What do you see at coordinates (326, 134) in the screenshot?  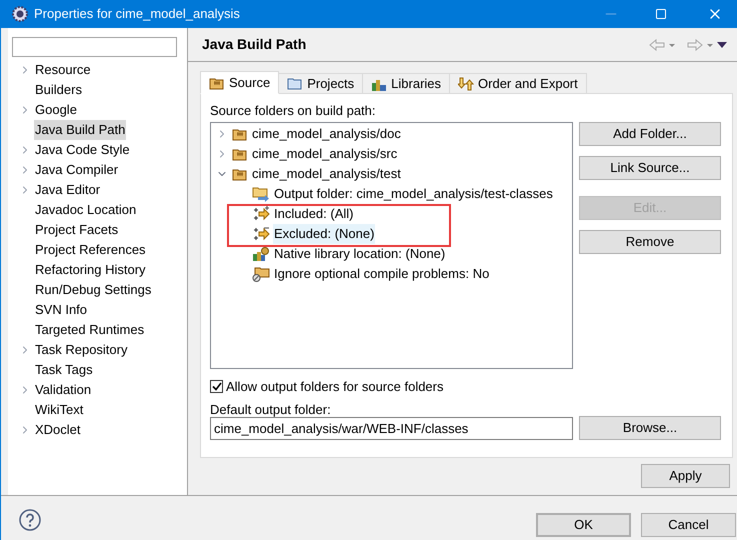 I see `tree-item: cime_model_analysis/doc` at bounding box center [326, 134].